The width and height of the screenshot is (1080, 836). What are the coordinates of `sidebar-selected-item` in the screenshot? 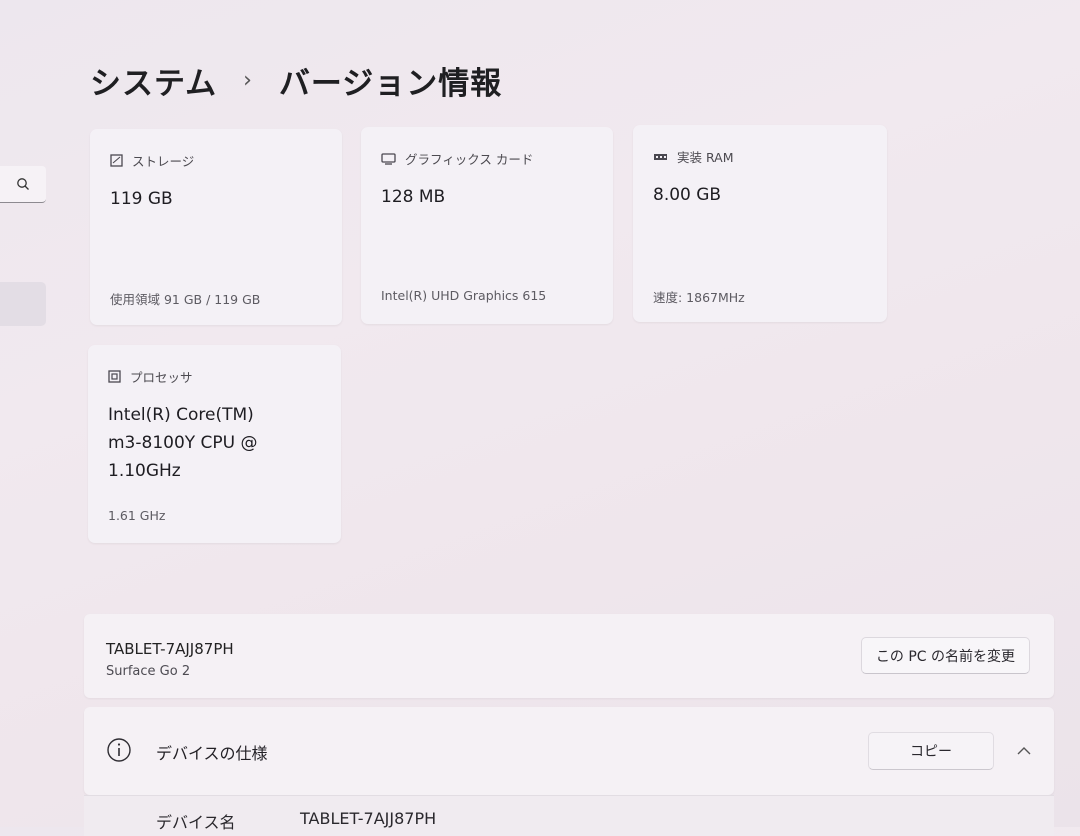 It's located at (23, 304).